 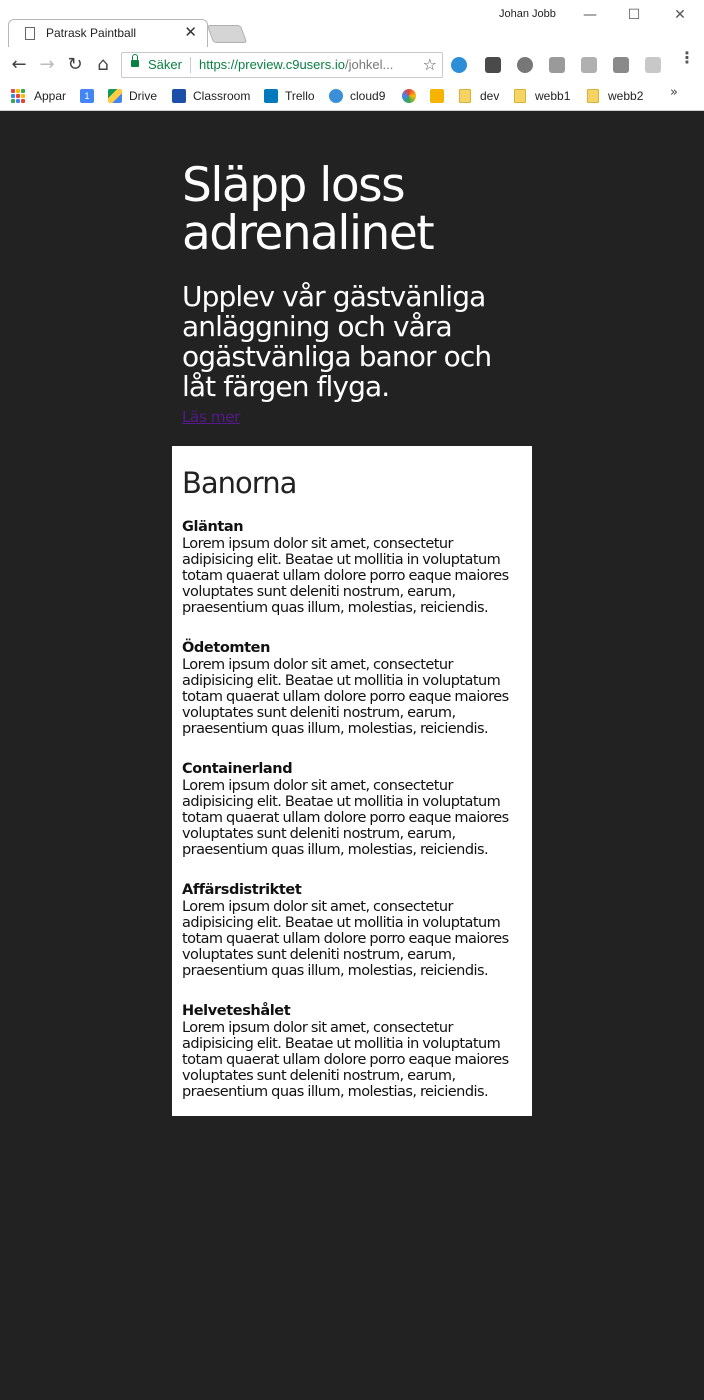 What do you see at coordinates (430, 64) in the screenshot?
I see `bookmark-star-icon: ☆` at bounding box center [430, 64].